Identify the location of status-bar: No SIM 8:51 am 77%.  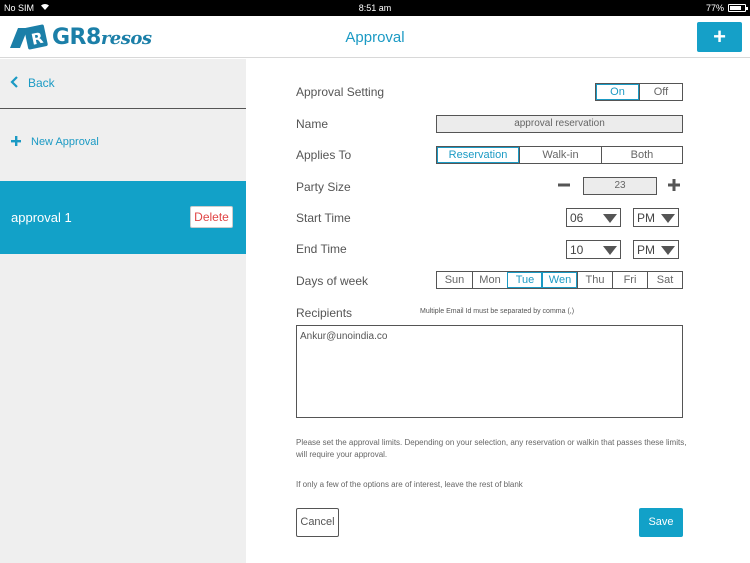
(375, 8).